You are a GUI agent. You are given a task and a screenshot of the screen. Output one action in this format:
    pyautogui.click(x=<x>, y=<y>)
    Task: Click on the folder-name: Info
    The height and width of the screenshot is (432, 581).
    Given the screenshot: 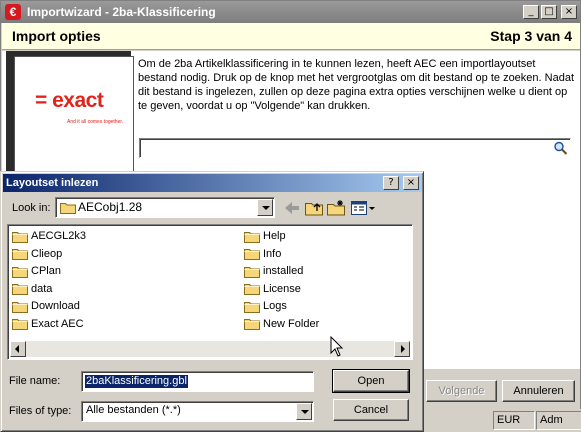 What is the action you would take?
    pyautogui.click(x=272, y=253)
    